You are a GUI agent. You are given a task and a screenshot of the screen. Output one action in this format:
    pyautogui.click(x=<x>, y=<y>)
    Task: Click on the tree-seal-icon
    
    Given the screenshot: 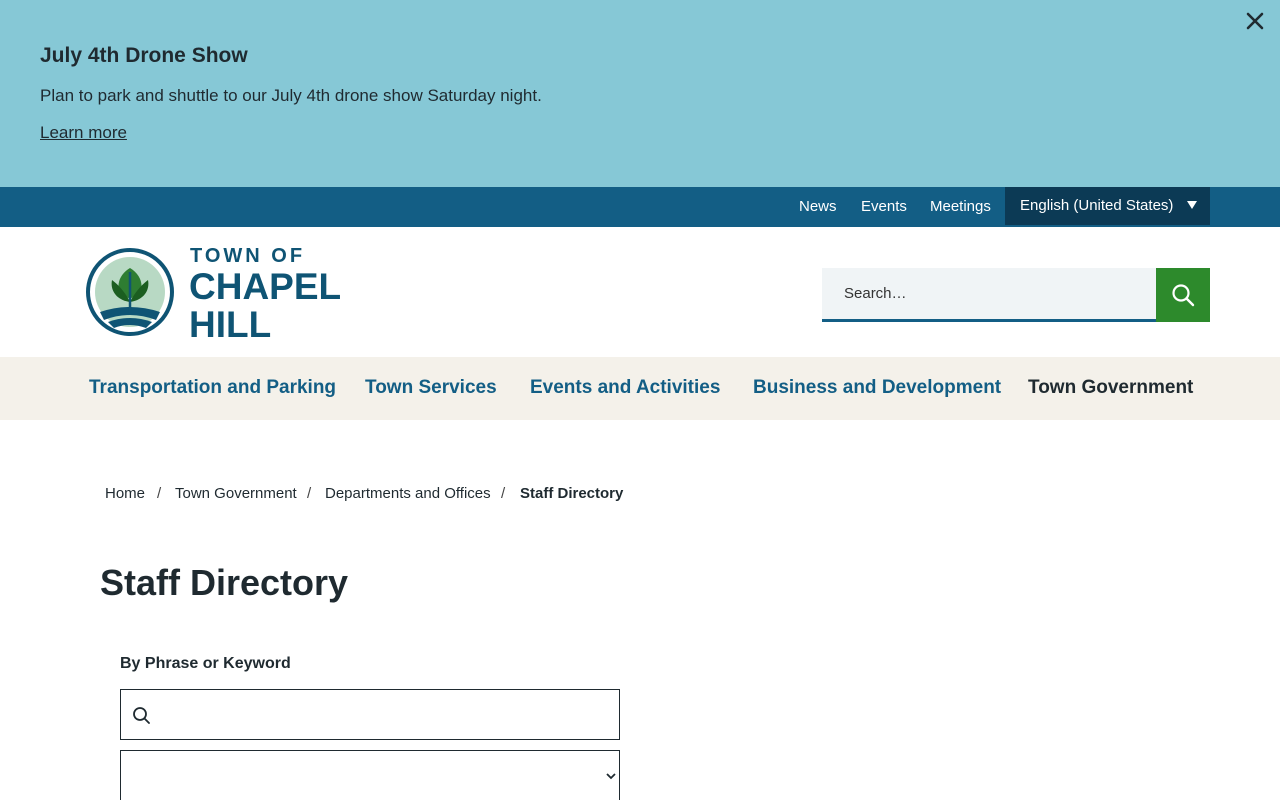 What is the action you would take?
    pyautogui.click(x=130, y=292)
    